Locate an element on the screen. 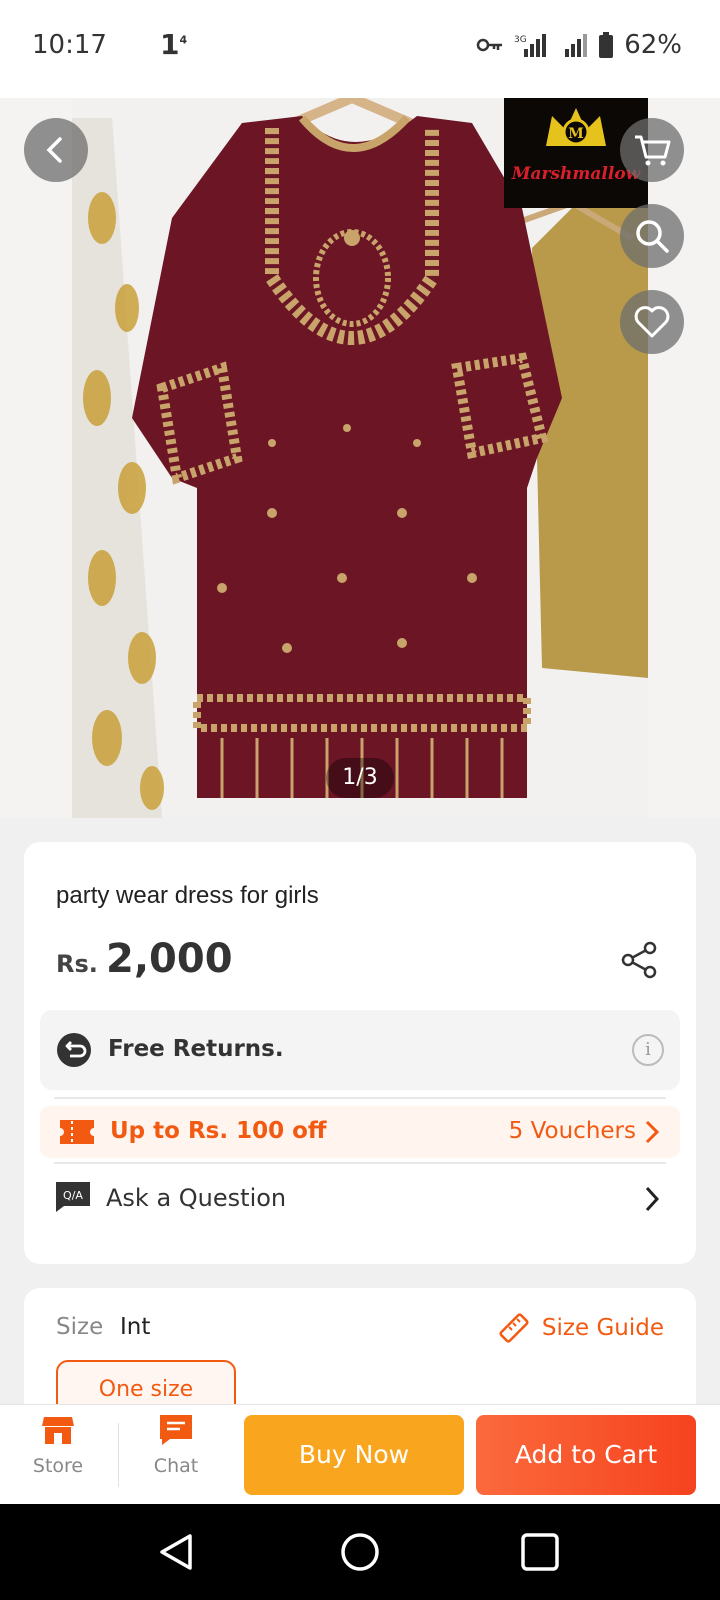 Image resolution: width=720 pixels, height=1600 pixels. svg-text: 3G is located at coordinates (520, 40).